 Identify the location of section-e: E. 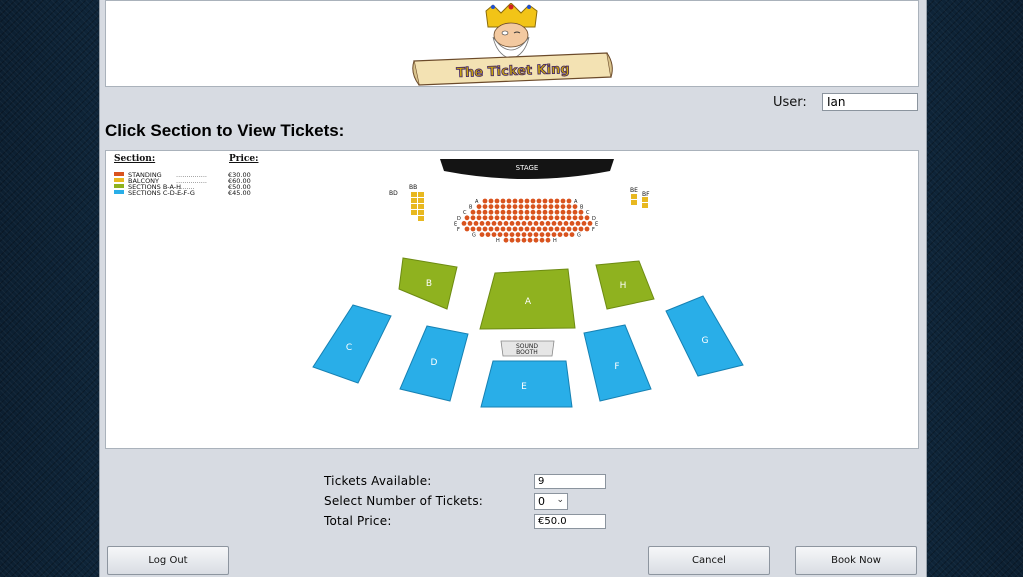
(526, 384).